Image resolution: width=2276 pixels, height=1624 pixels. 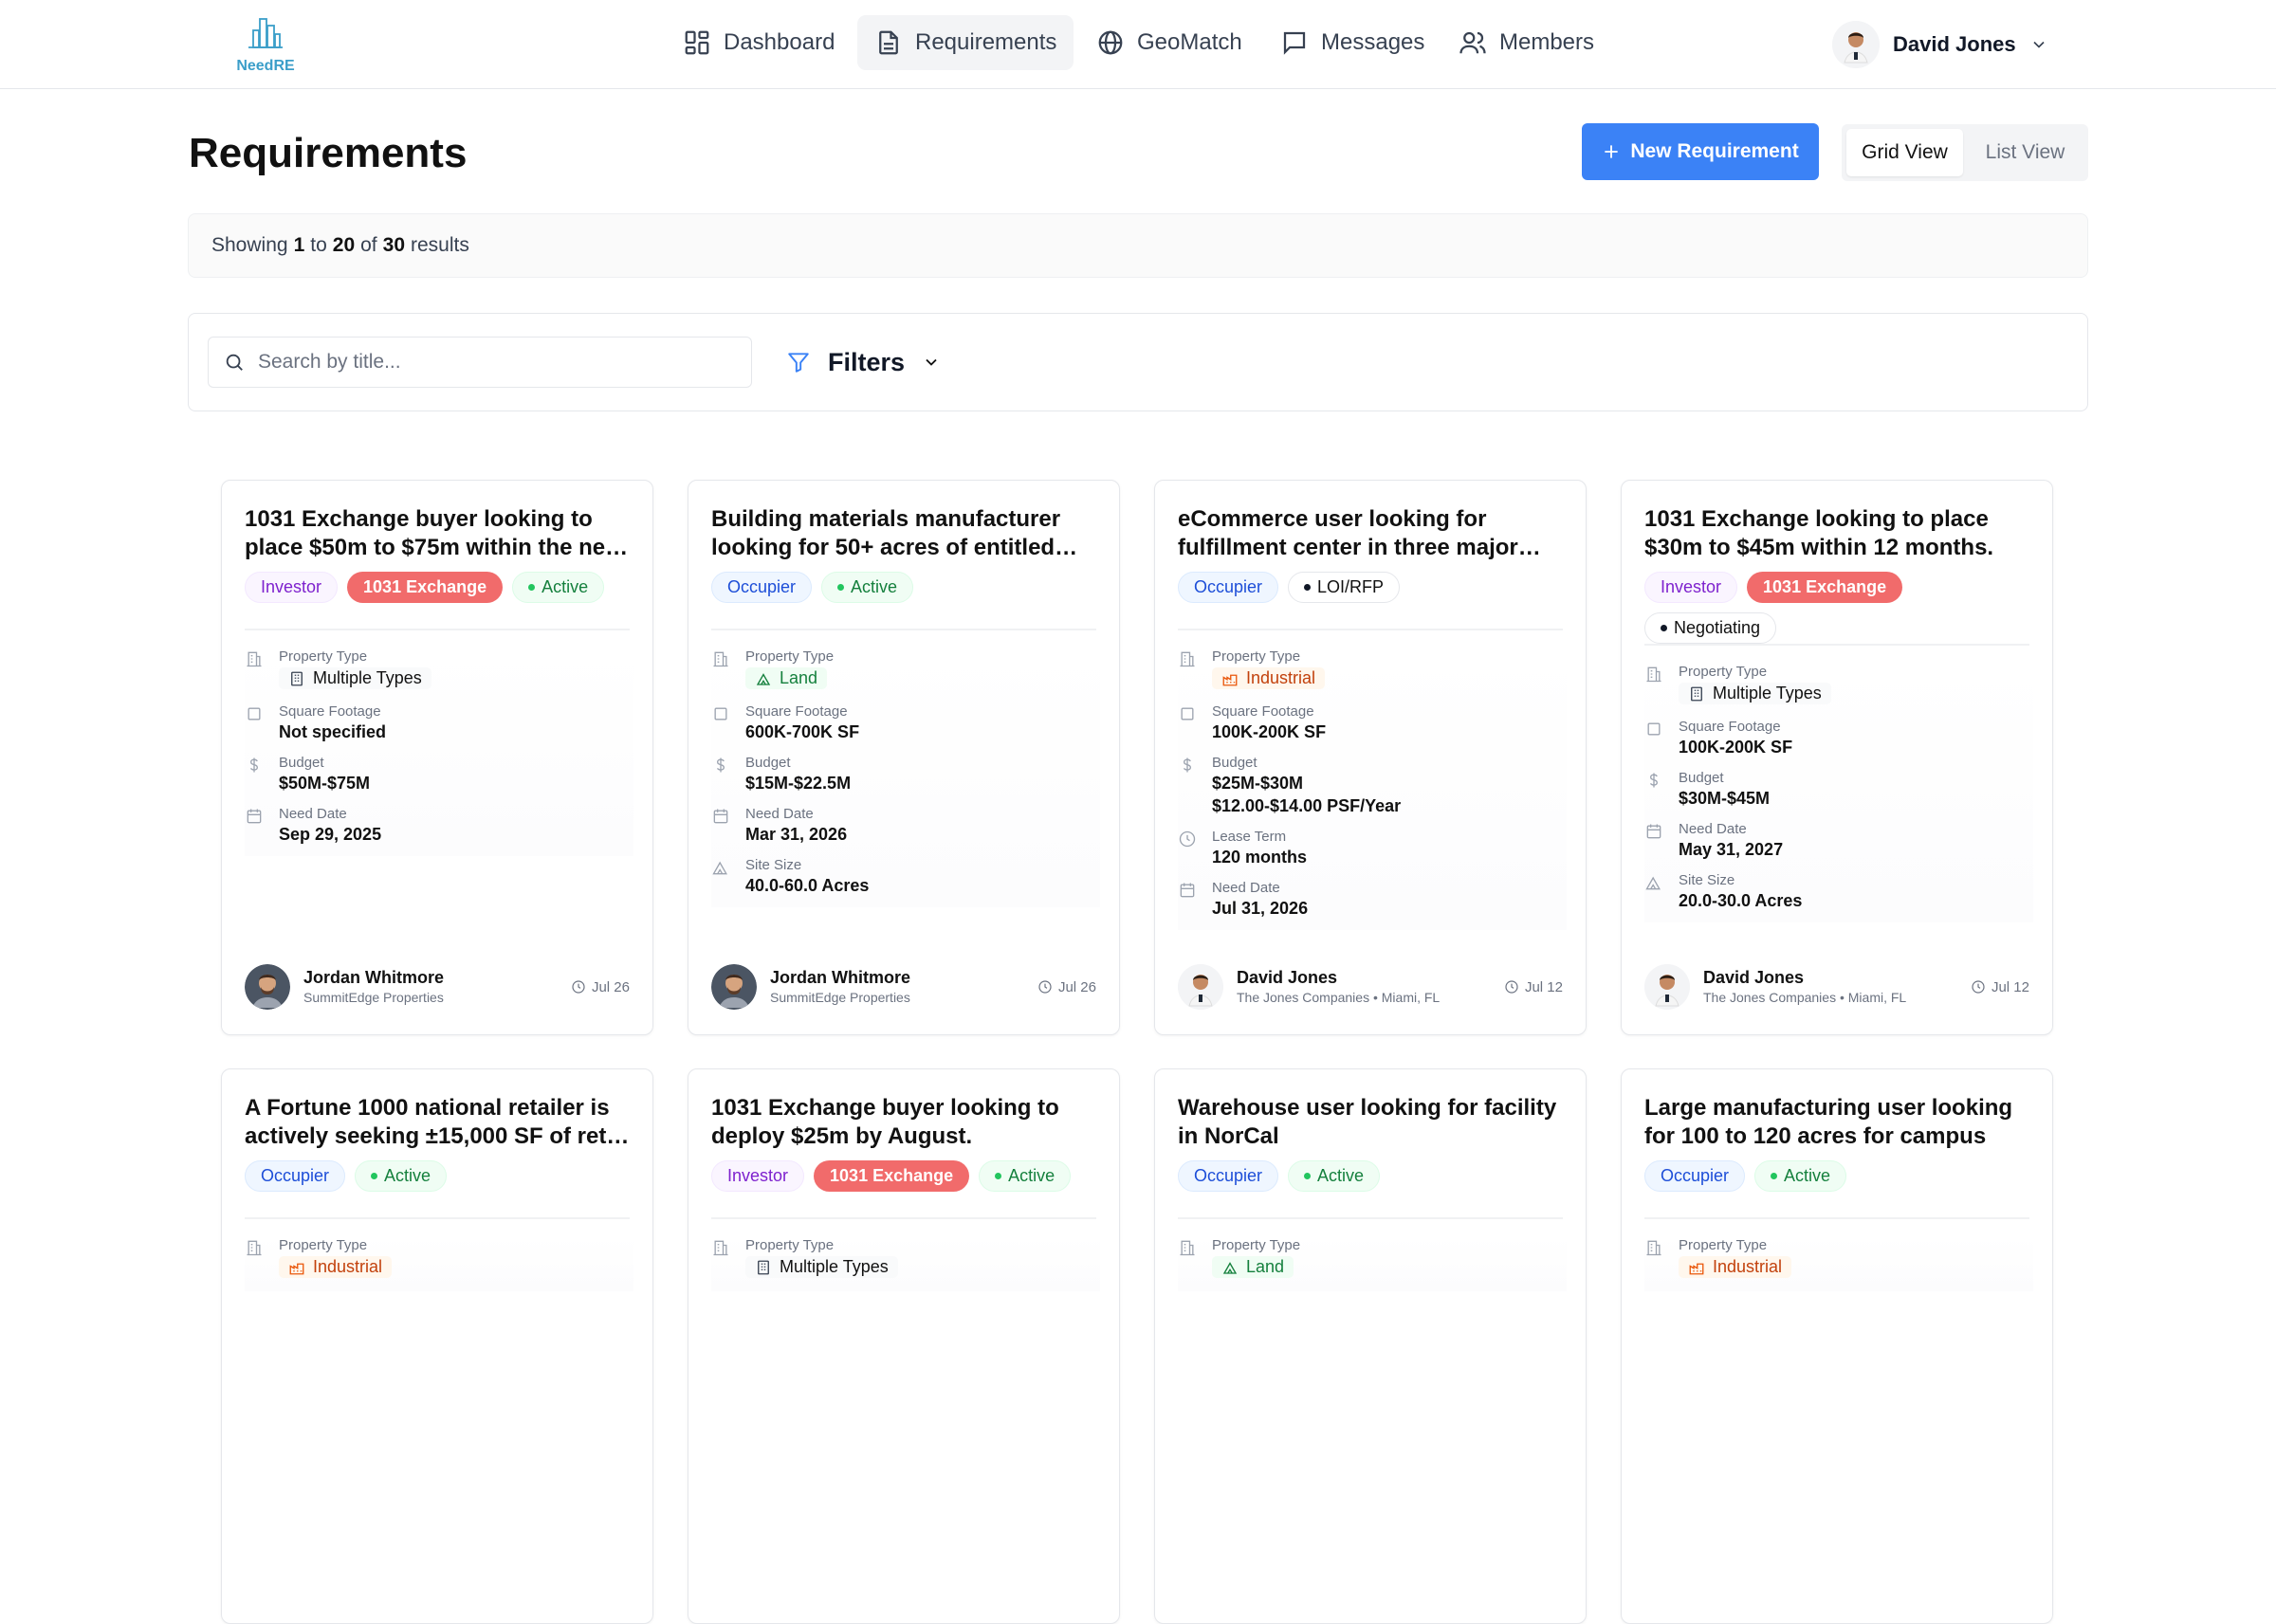 I want to click on need-date-value: Sep 29, 2025, so click(x=330, y=834).